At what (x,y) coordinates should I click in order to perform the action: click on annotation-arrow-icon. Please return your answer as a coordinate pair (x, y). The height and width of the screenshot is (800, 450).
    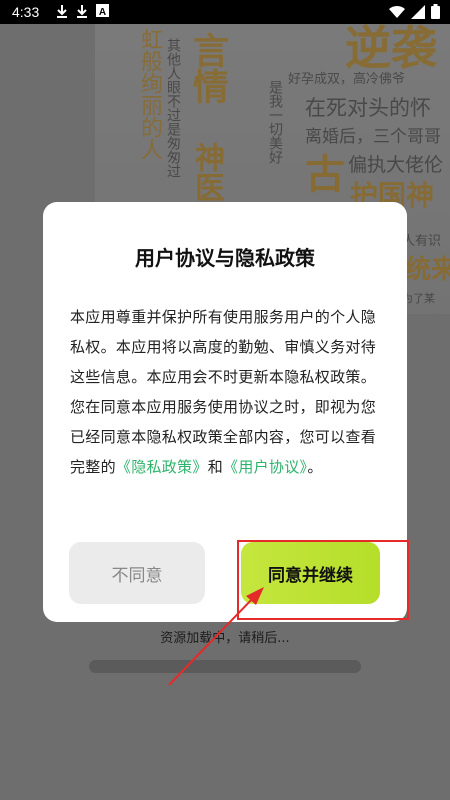
    Looking at the image, I should click on (216, 636).